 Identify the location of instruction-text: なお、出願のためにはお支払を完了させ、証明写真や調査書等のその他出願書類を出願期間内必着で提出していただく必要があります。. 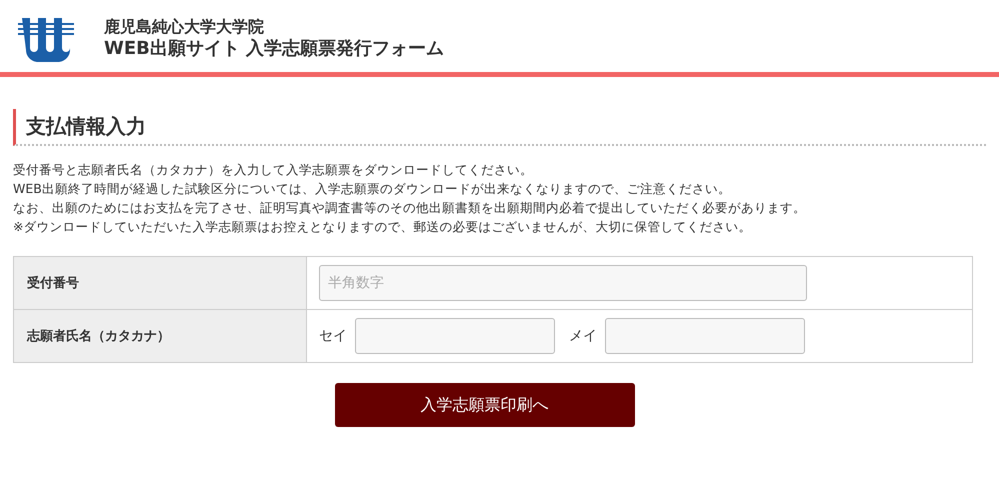
(410, 208).